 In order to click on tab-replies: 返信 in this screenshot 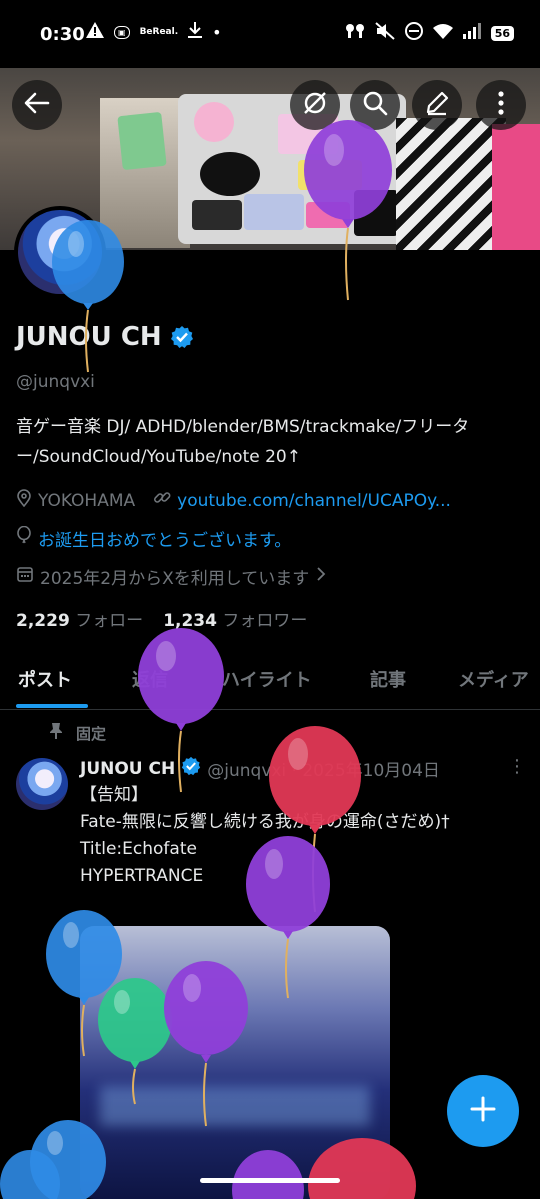, I will do `click(150, 679)`.